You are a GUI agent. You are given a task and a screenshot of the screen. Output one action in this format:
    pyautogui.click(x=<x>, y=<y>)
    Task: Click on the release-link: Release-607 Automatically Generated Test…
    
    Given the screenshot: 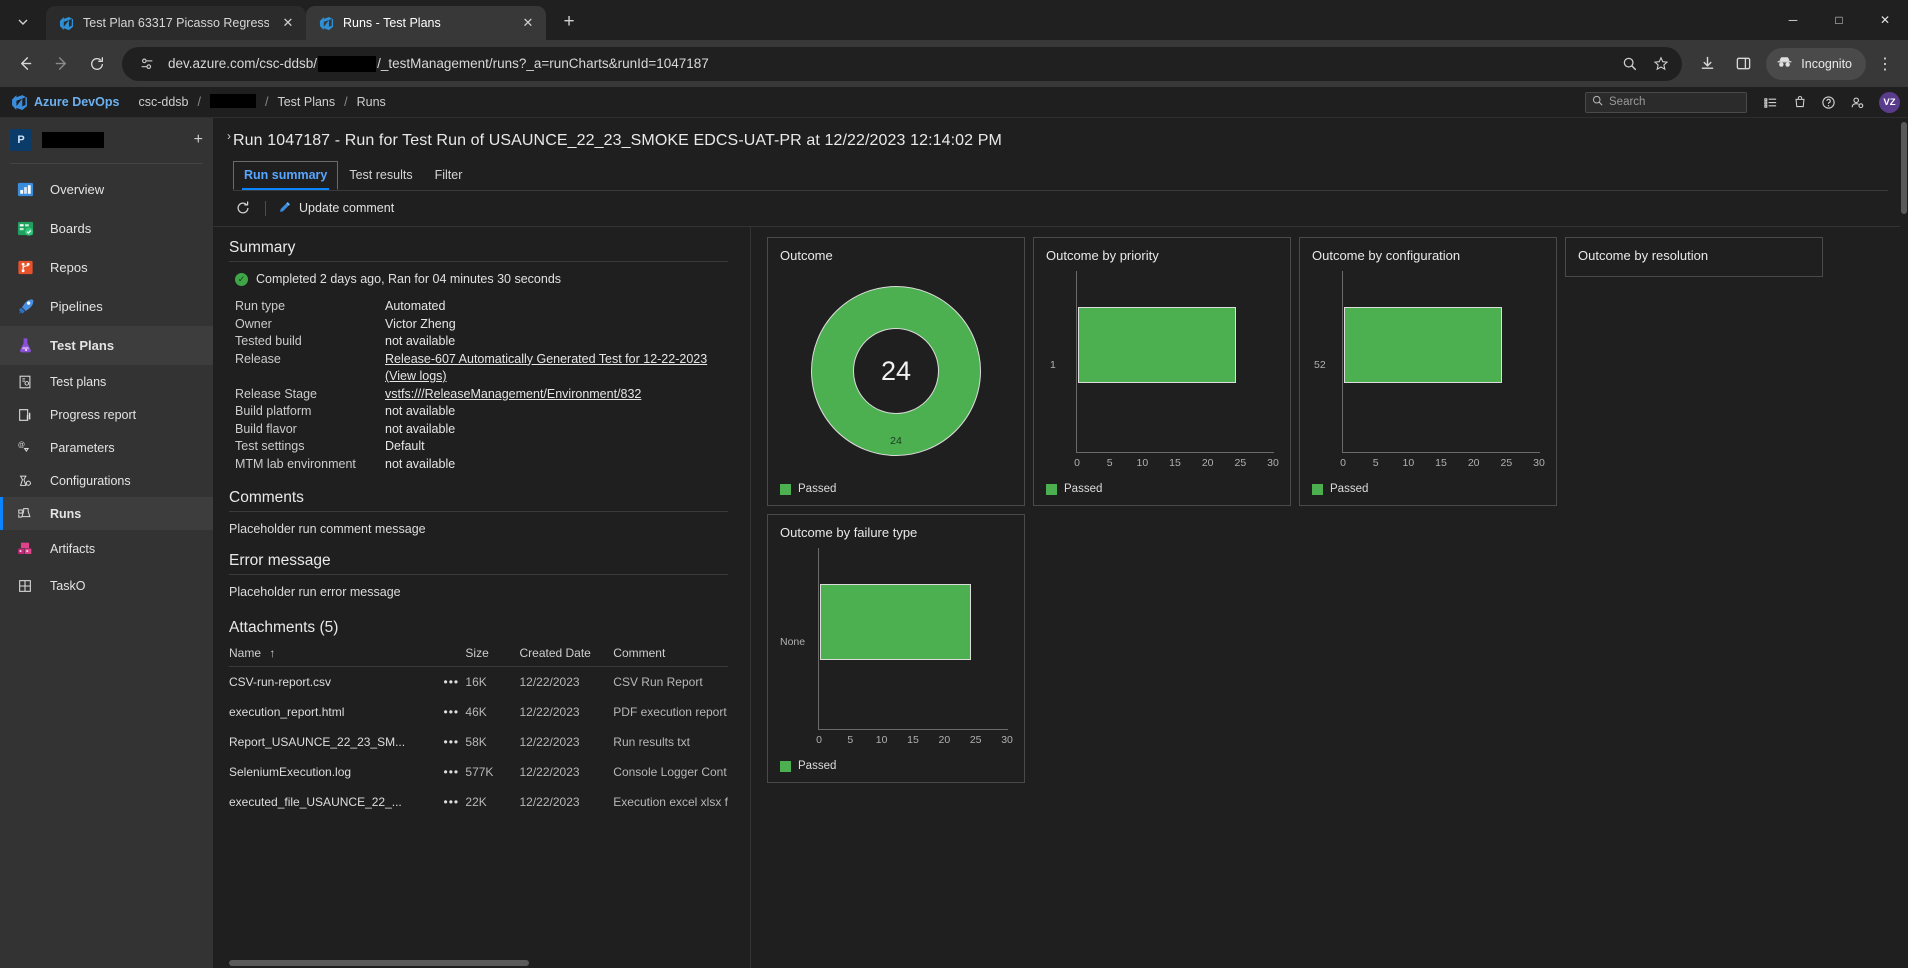 What is the action you would take?
    pyautogui.click(x=556, y=368)
    